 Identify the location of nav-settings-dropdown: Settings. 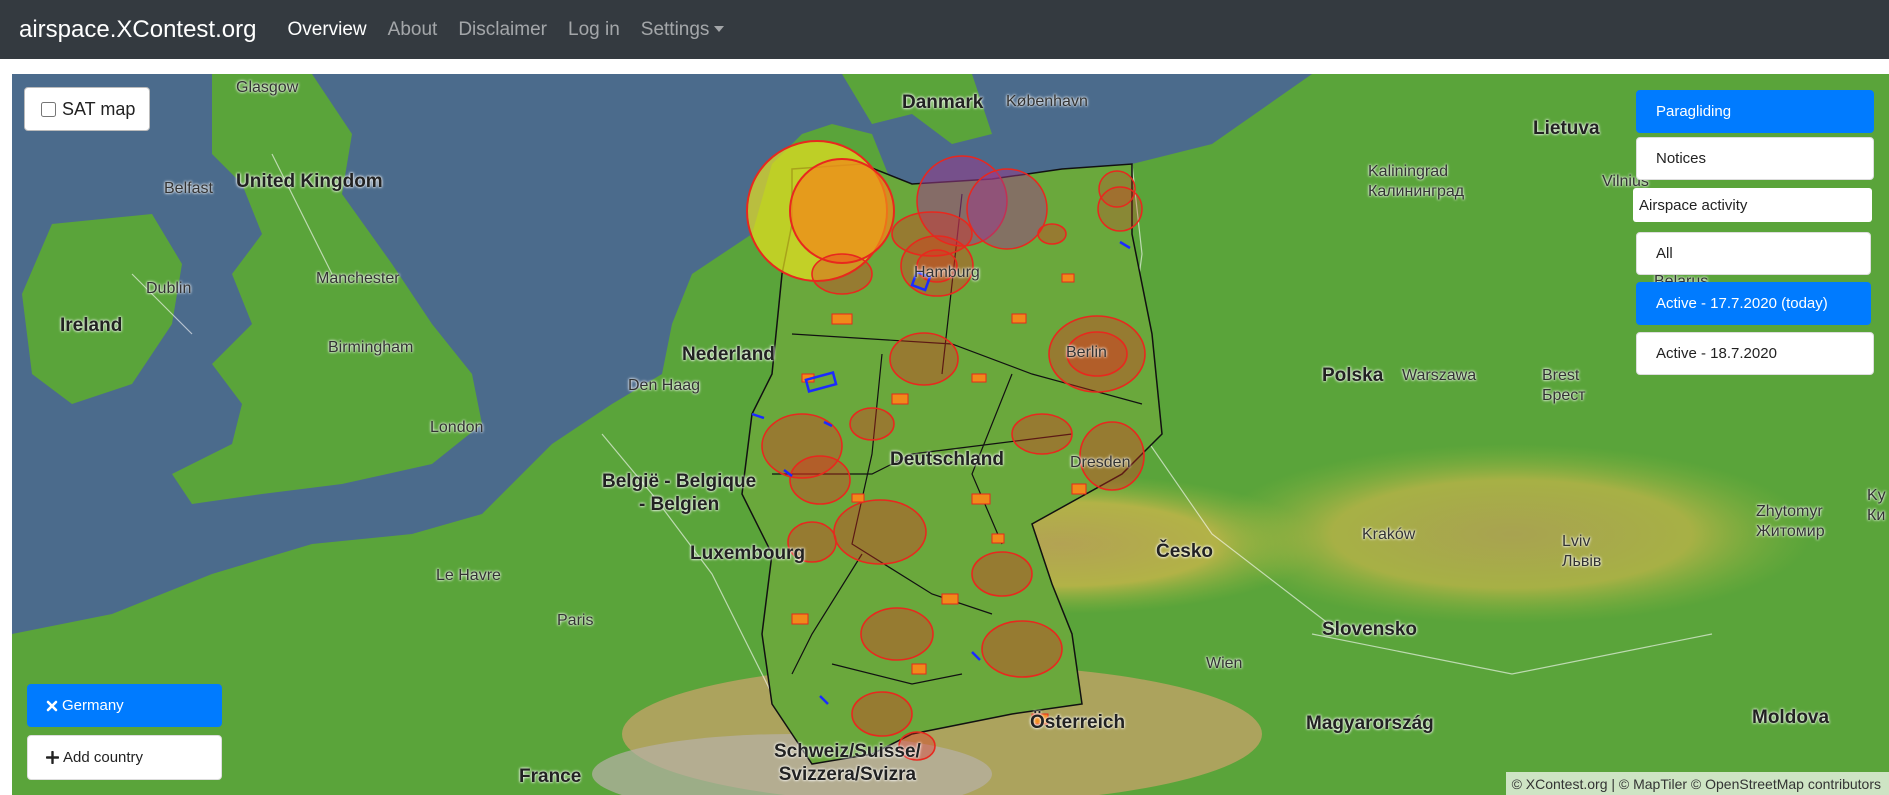
(683, 30).